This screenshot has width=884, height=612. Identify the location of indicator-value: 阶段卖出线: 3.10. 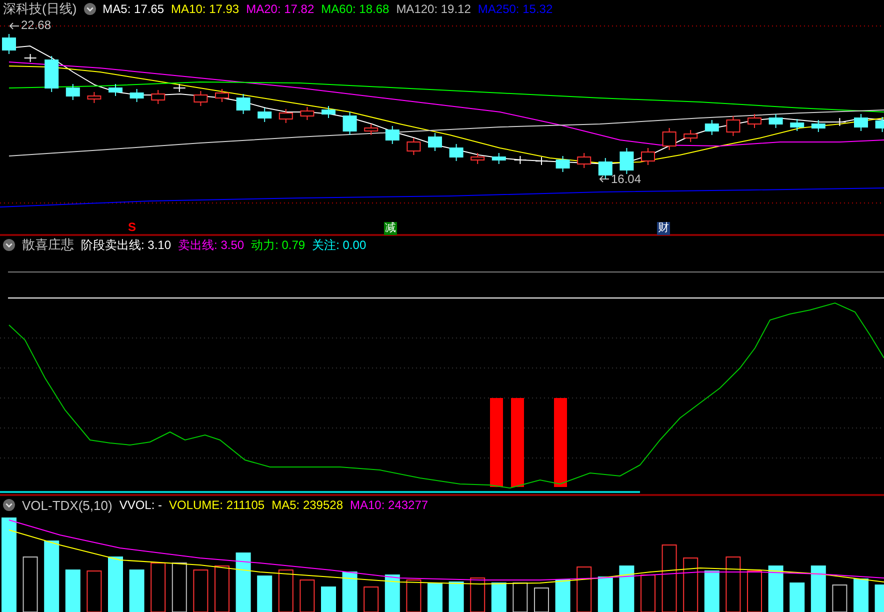
(126, 245).